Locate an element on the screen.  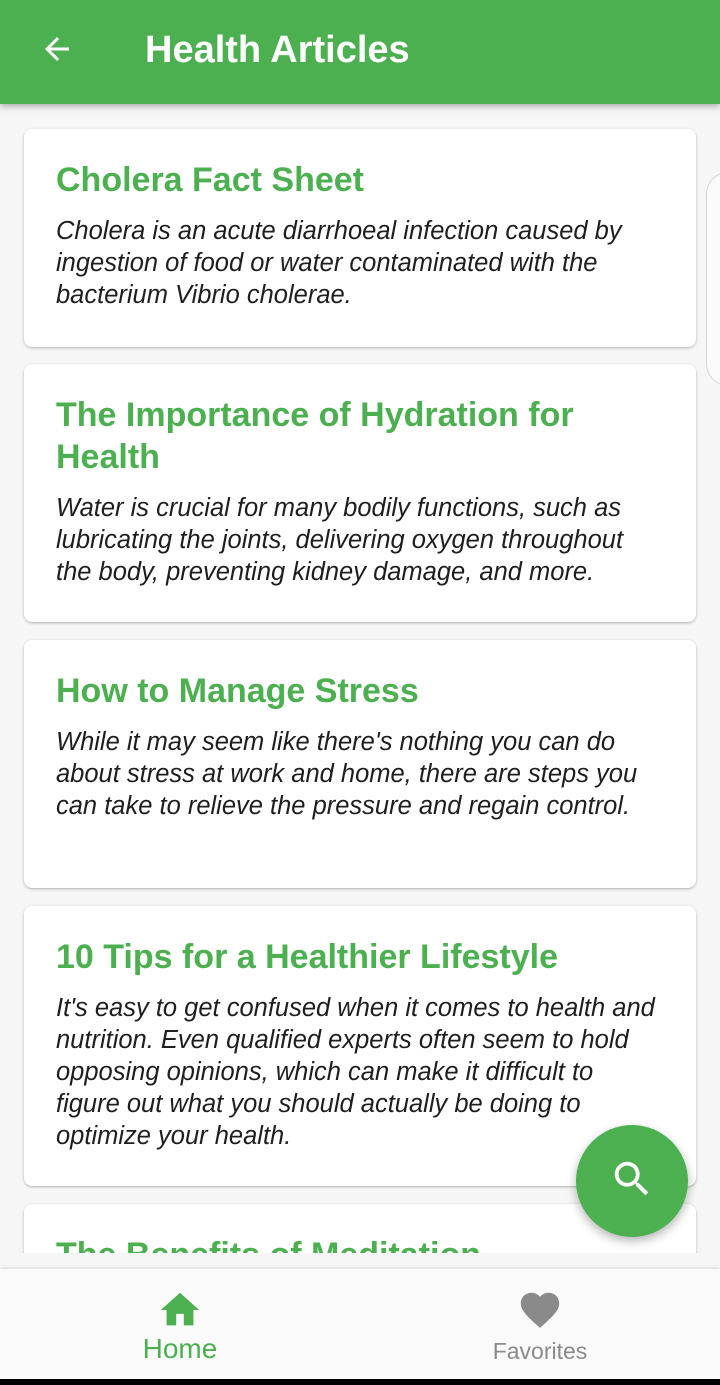
article-title: How to Manage Stress is located at coordinates (237, 691).